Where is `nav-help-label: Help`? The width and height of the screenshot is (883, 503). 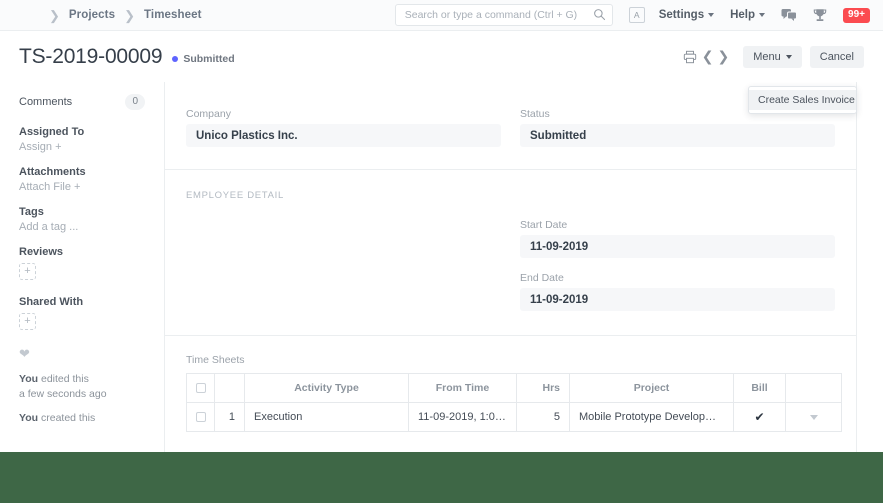 nav-help-label: Help is located at coordinates (743, 15).